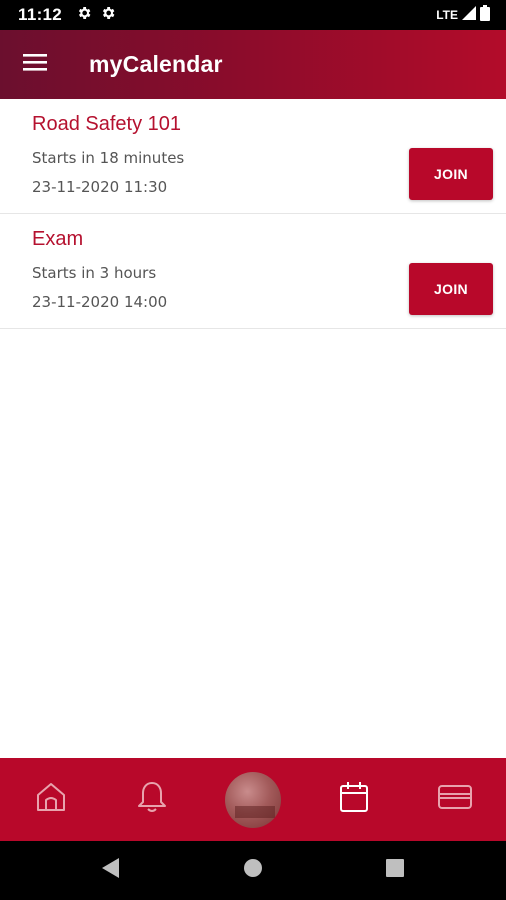  I want to click on calendar-icon, so click(354, 799).